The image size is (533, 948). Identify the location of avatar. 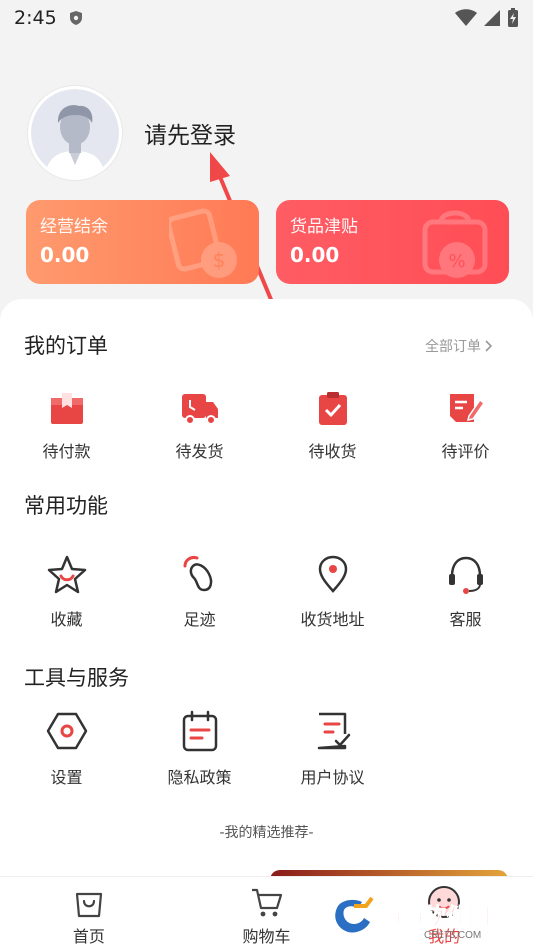
(75, 133).